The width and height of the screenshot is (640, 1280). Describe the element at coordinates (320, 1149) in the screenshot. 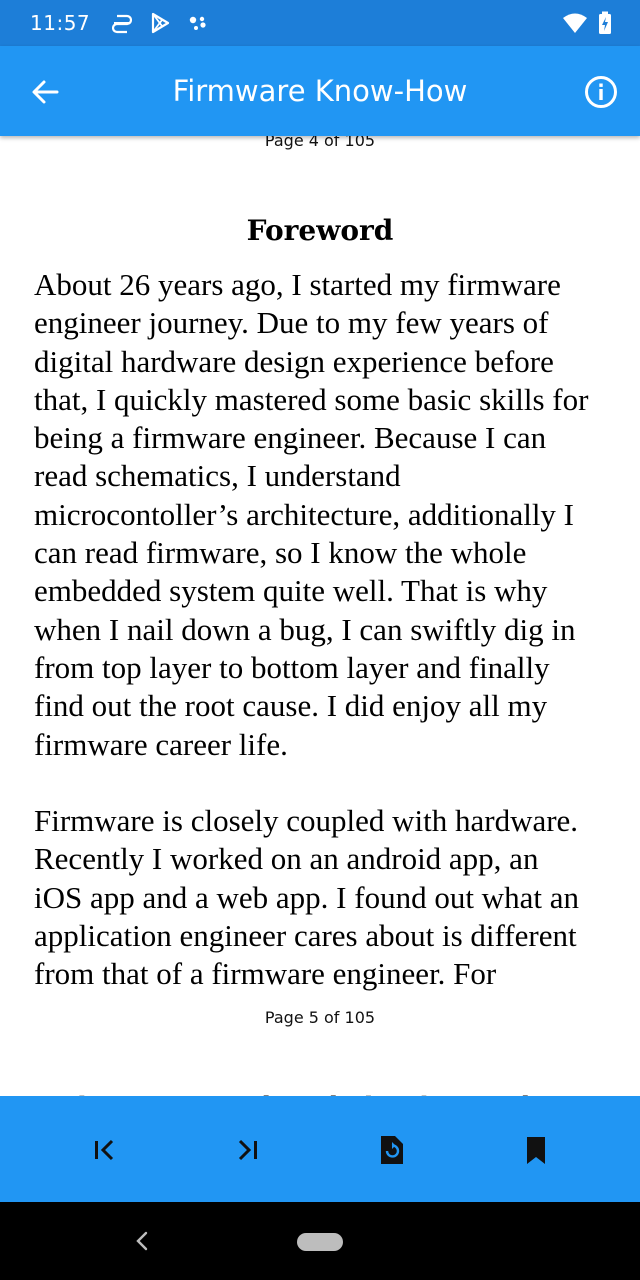

I see `bottom-toolbar` at that location.